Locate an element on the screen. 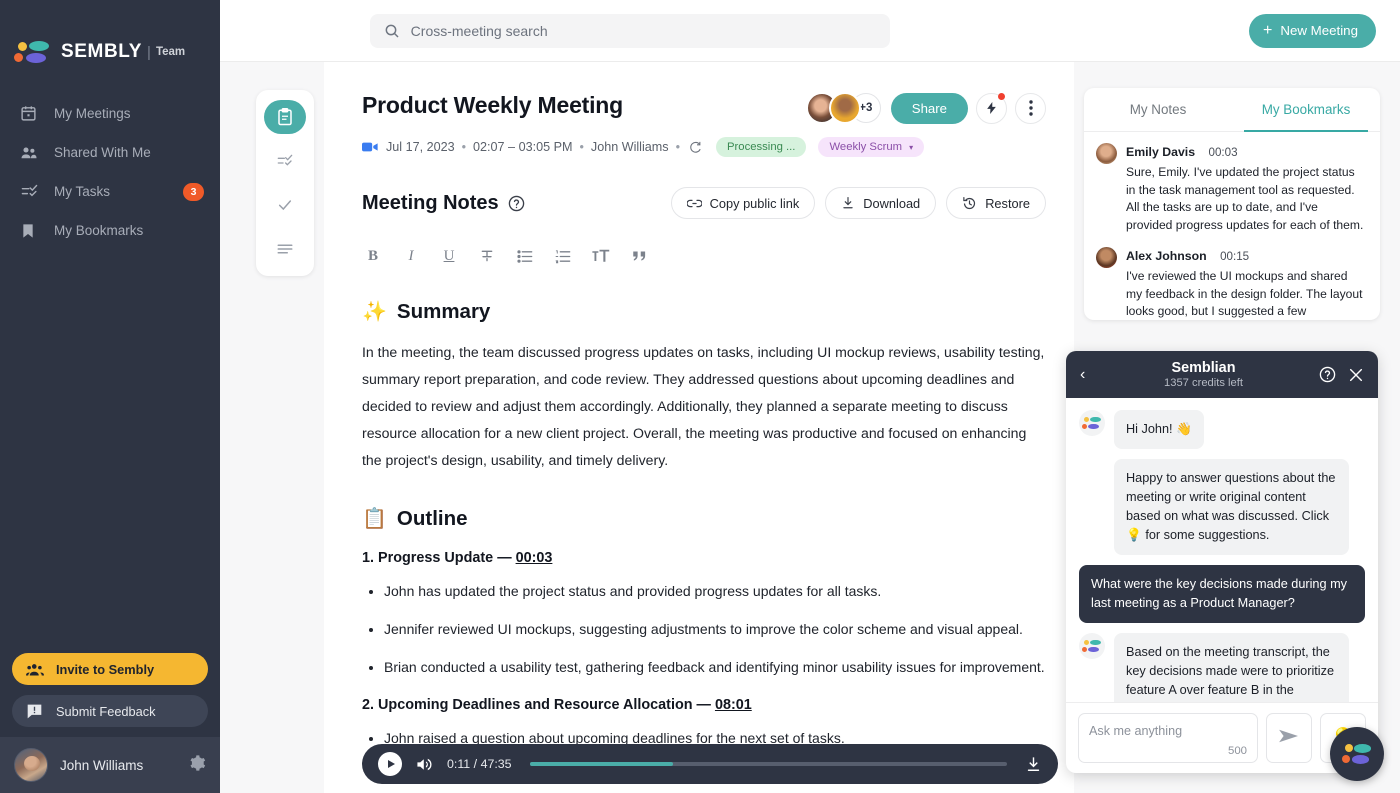  search-box is located at coordinates (629, 30).